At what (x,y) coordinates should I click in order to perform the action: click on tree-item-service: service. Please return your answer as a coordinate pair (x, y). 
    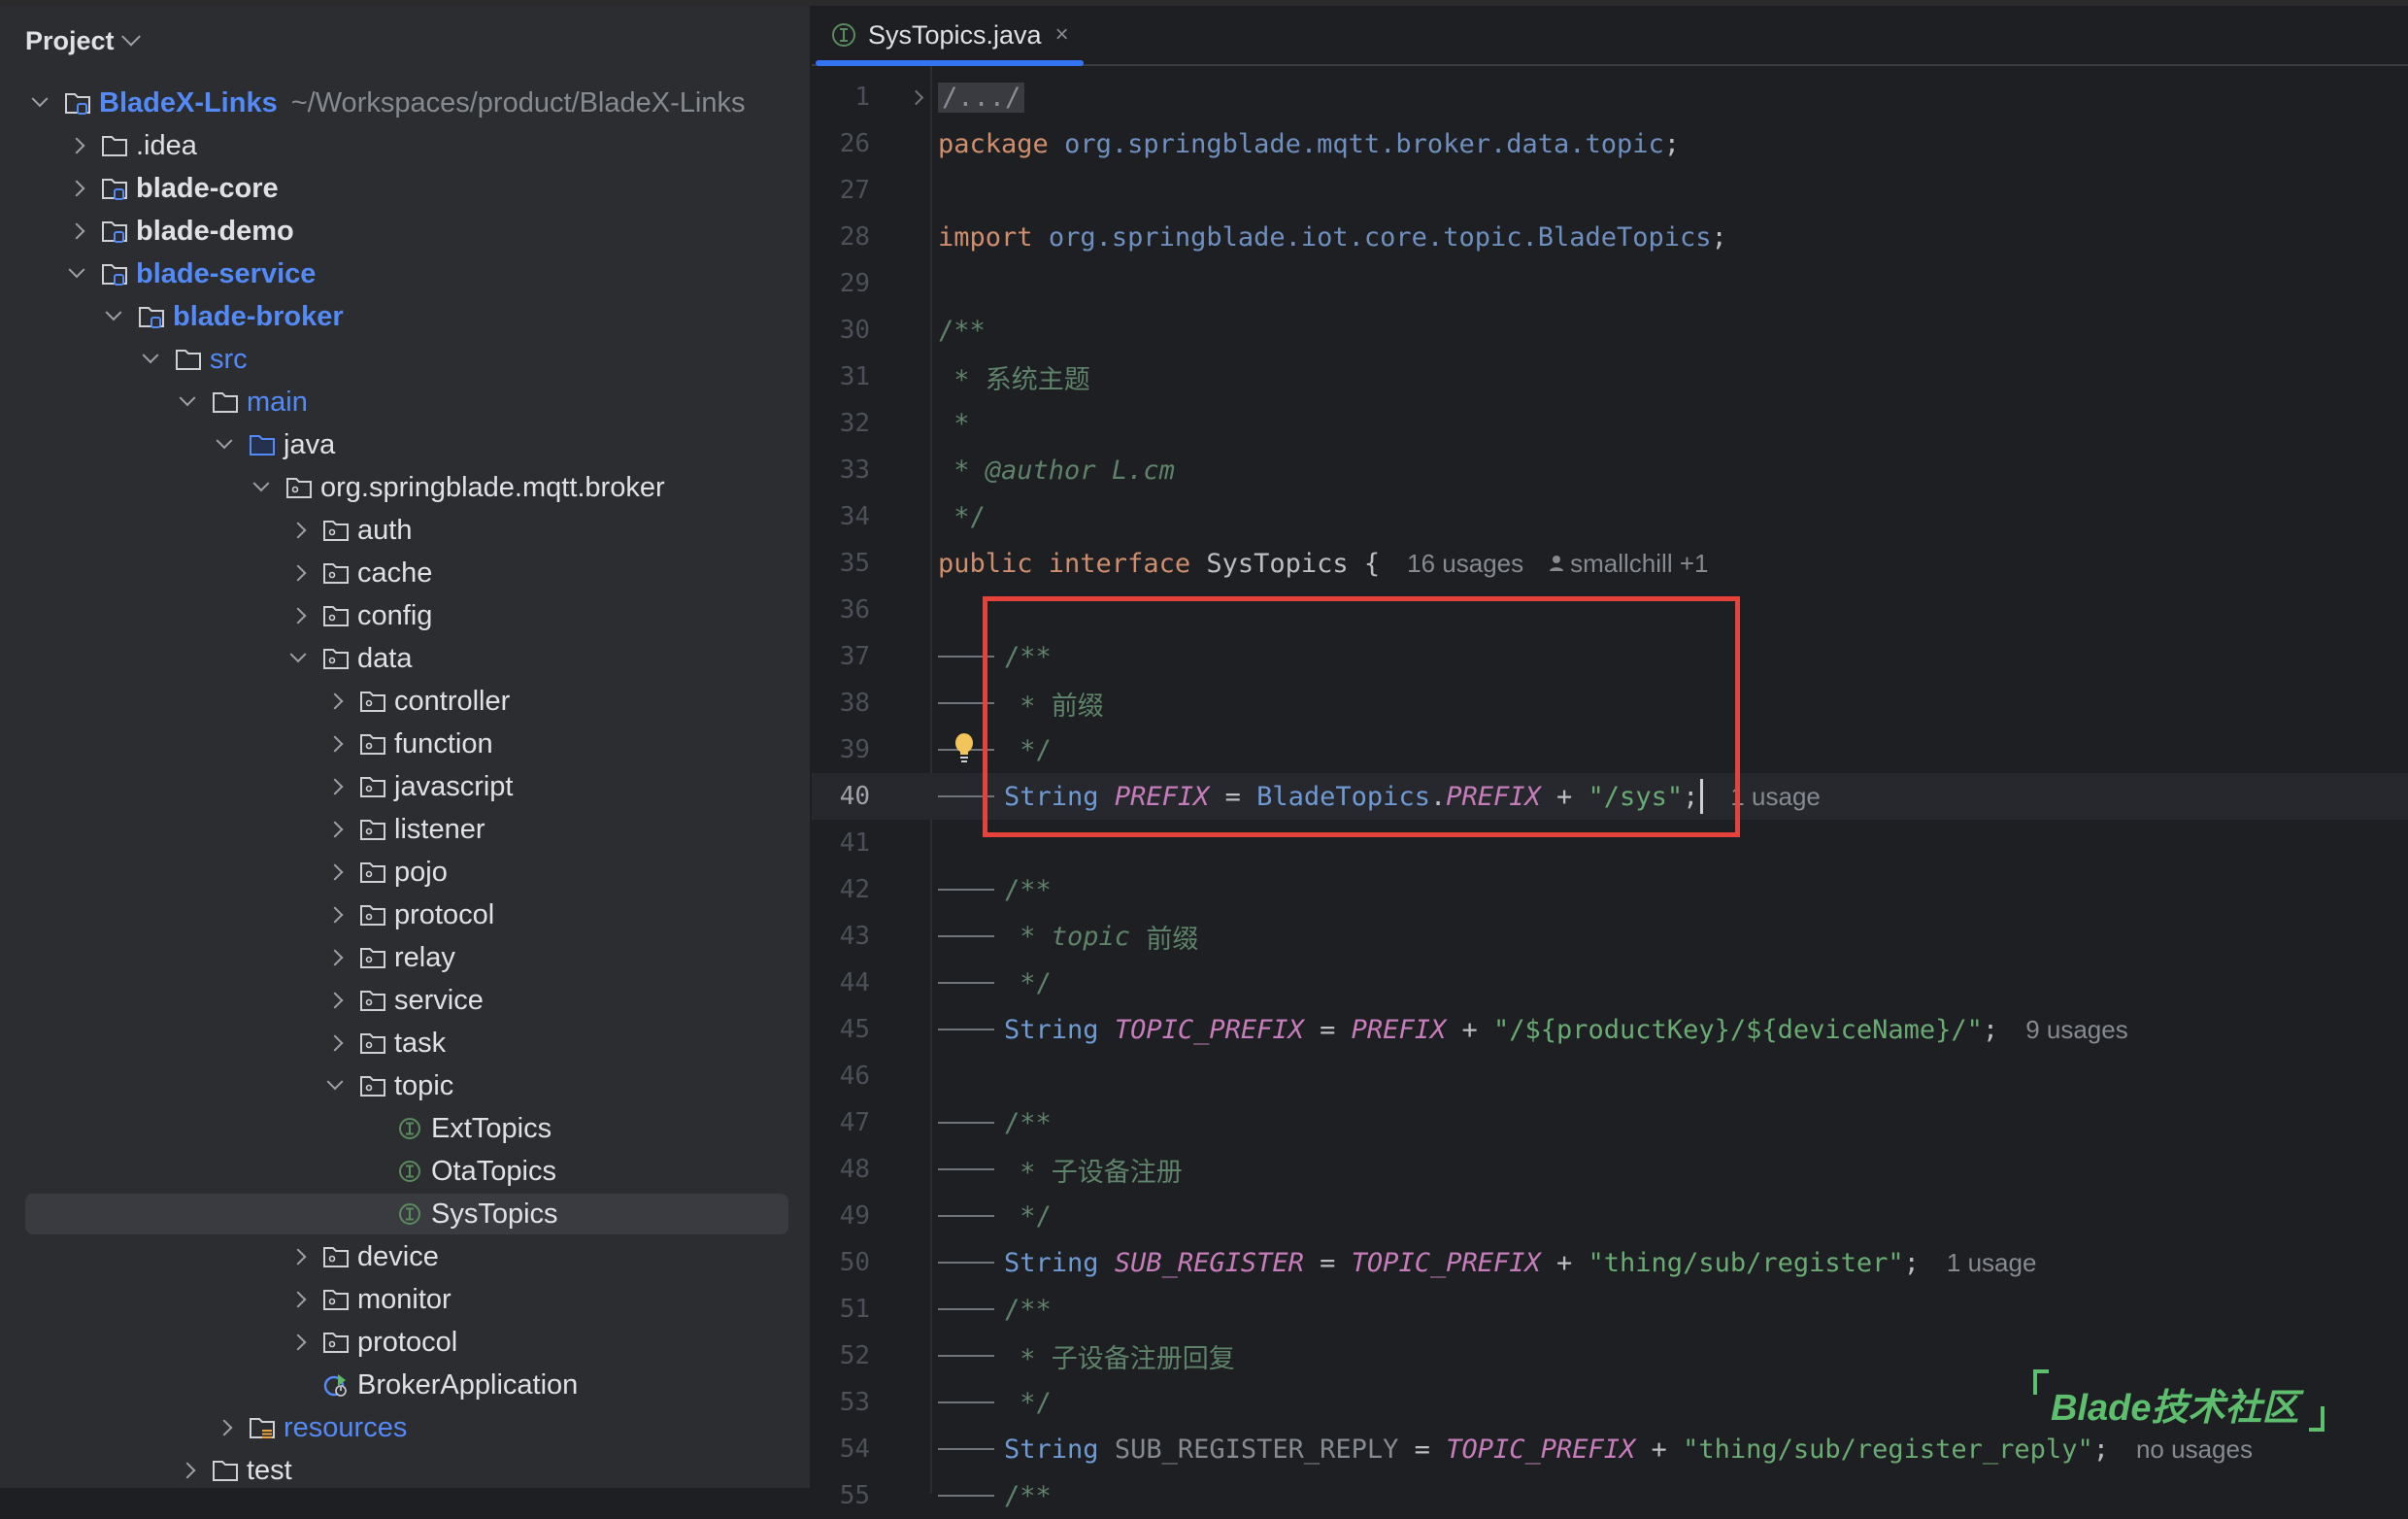
    Looking at the image, I should click on (405, 1000).